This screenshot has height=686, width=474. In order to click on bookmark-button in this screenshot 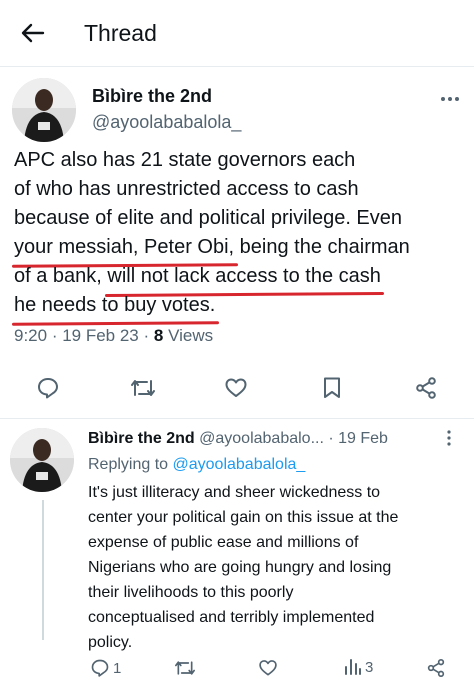, I will do `click(332, 388)`.